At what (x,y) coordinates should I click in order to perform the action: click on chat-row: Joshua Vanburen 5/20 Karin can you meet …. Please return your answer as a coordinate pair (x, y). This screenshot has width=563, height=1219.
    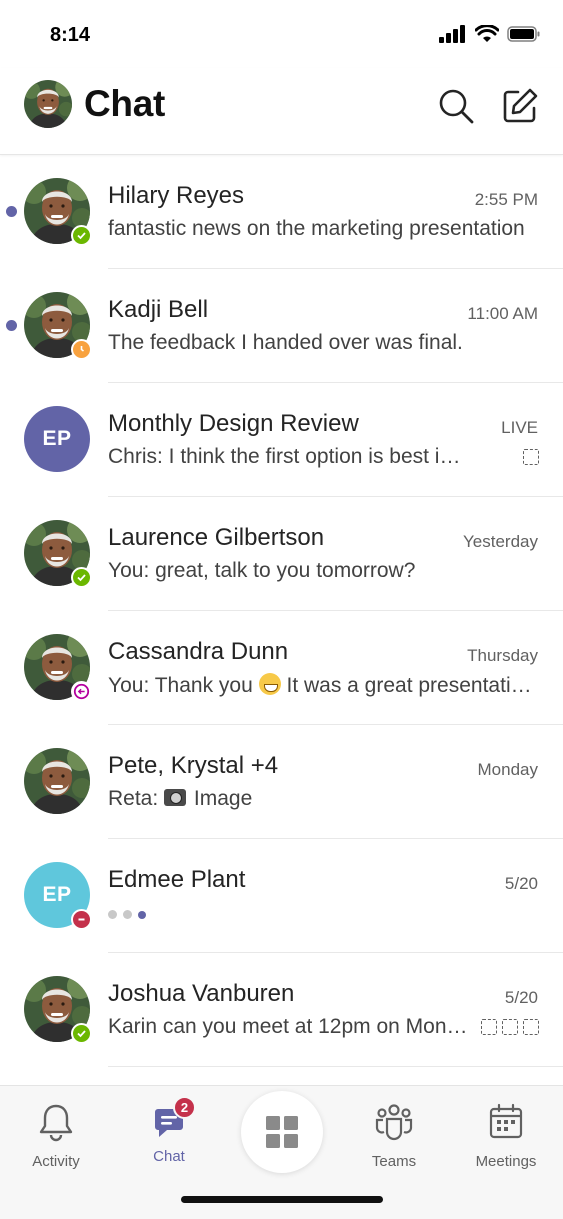
    Looking at the image, I should click on (281, 1010).